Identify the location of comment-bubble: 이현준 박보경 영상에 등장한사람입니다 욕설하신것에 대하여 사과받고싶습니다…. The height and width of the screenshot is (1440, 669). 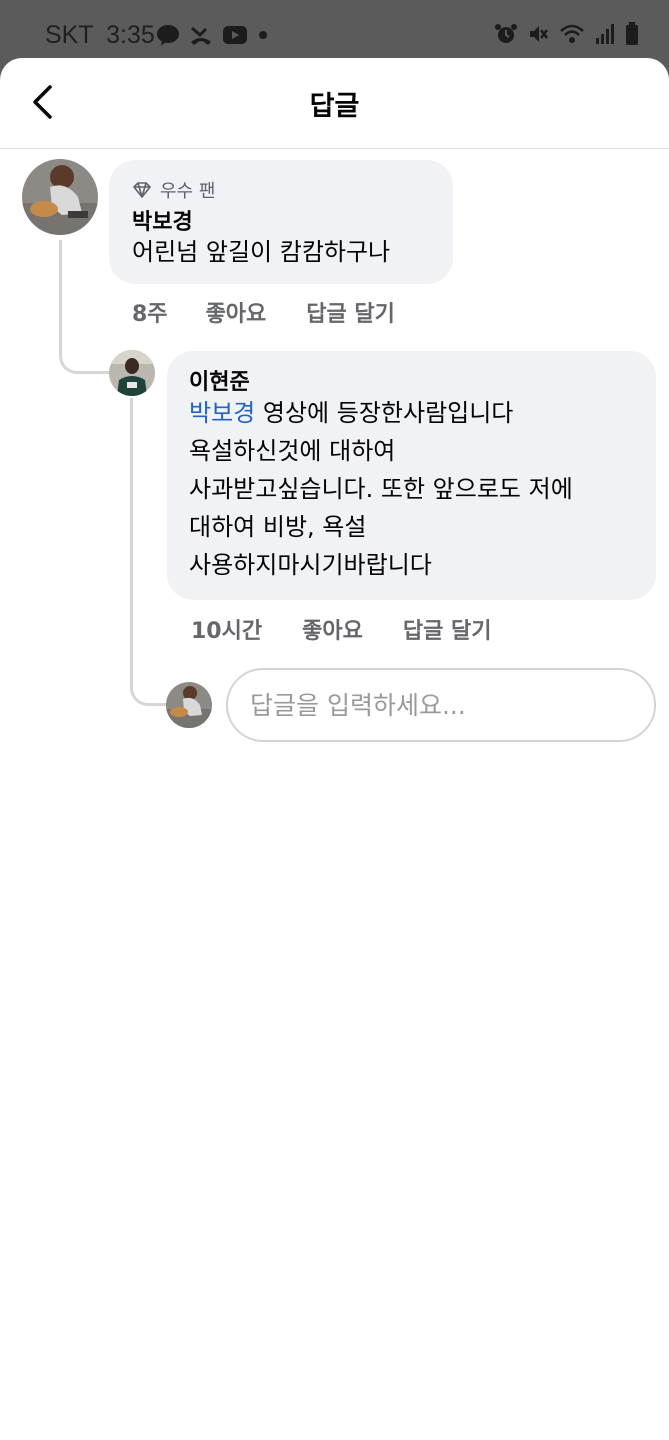
(411, 475).